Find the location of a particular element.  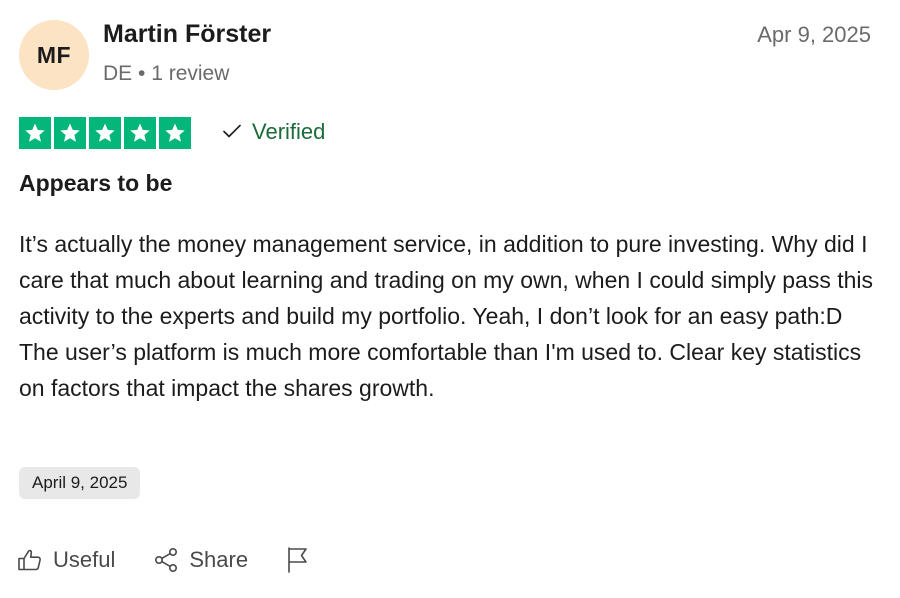

experience-date-badge: April 9, 2025 is located at coordinates (80, 483).